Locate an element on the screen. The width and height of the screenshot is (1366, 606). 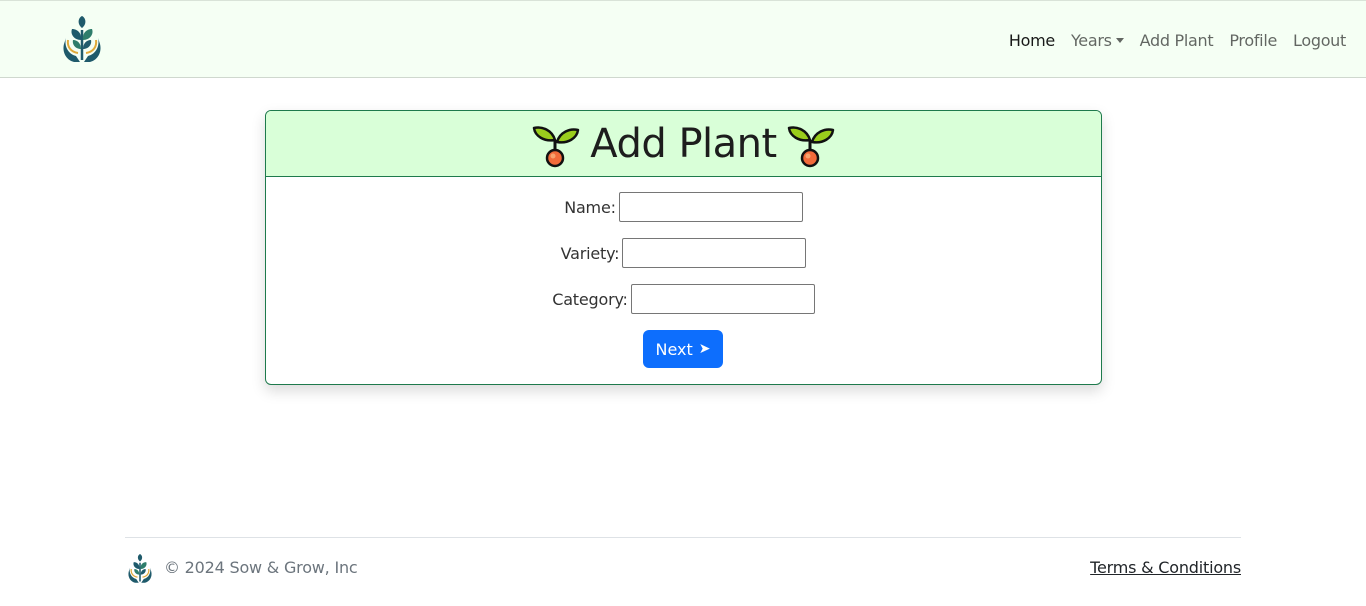
nav-home-link: Home is located at coordinates (1032, 40).